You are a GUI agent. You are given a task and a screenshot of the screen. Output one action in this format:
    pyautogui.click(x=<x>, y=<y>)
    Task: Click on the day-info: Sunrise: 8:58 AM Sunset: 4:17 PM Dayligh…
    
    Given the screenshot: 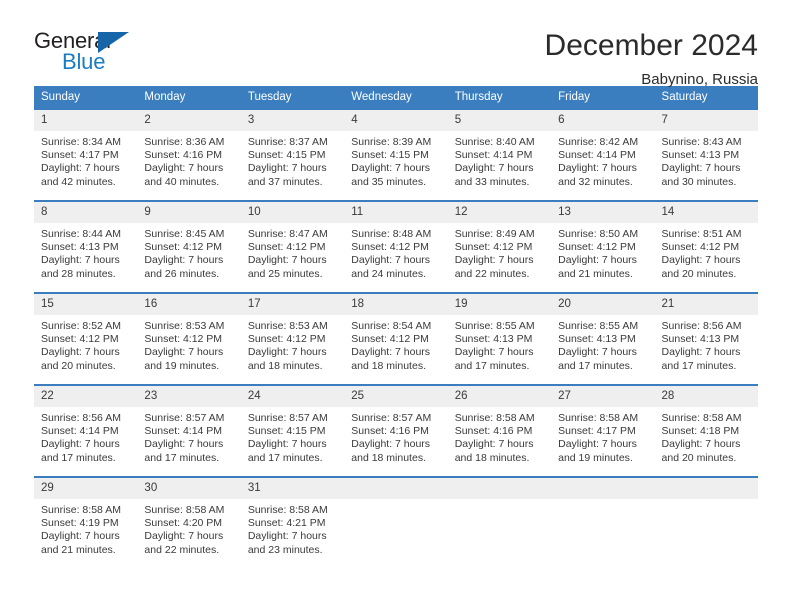 What is the action you would take?
    pyautogui.click(x=602, y=436)
    